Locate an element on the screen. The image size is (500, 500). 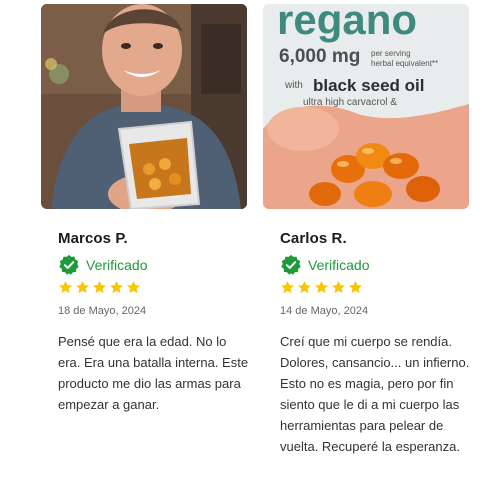
package-ingredient-text: black seed oil is located at coordinates (369, 85).